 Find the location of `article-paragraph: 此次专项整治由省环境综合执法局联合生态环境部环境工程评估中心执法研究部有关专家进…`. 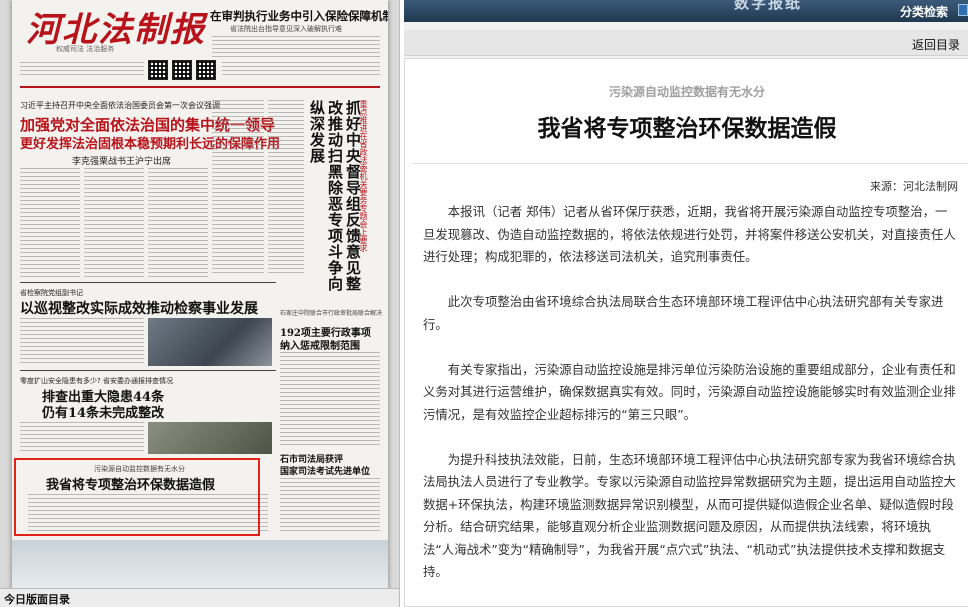

article-paragraph: 此次专项整治由省环境综合执法局联合生态环境部环境工程评估中心执法研究部有关专家进… is located at coordinates (683, 313).